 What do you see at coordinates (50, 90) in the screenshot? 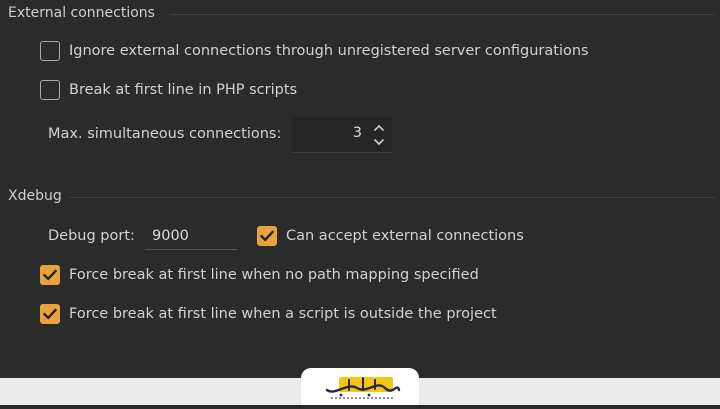
I see `break-php-scripts-checkbox` at bounding box center [50, 90].